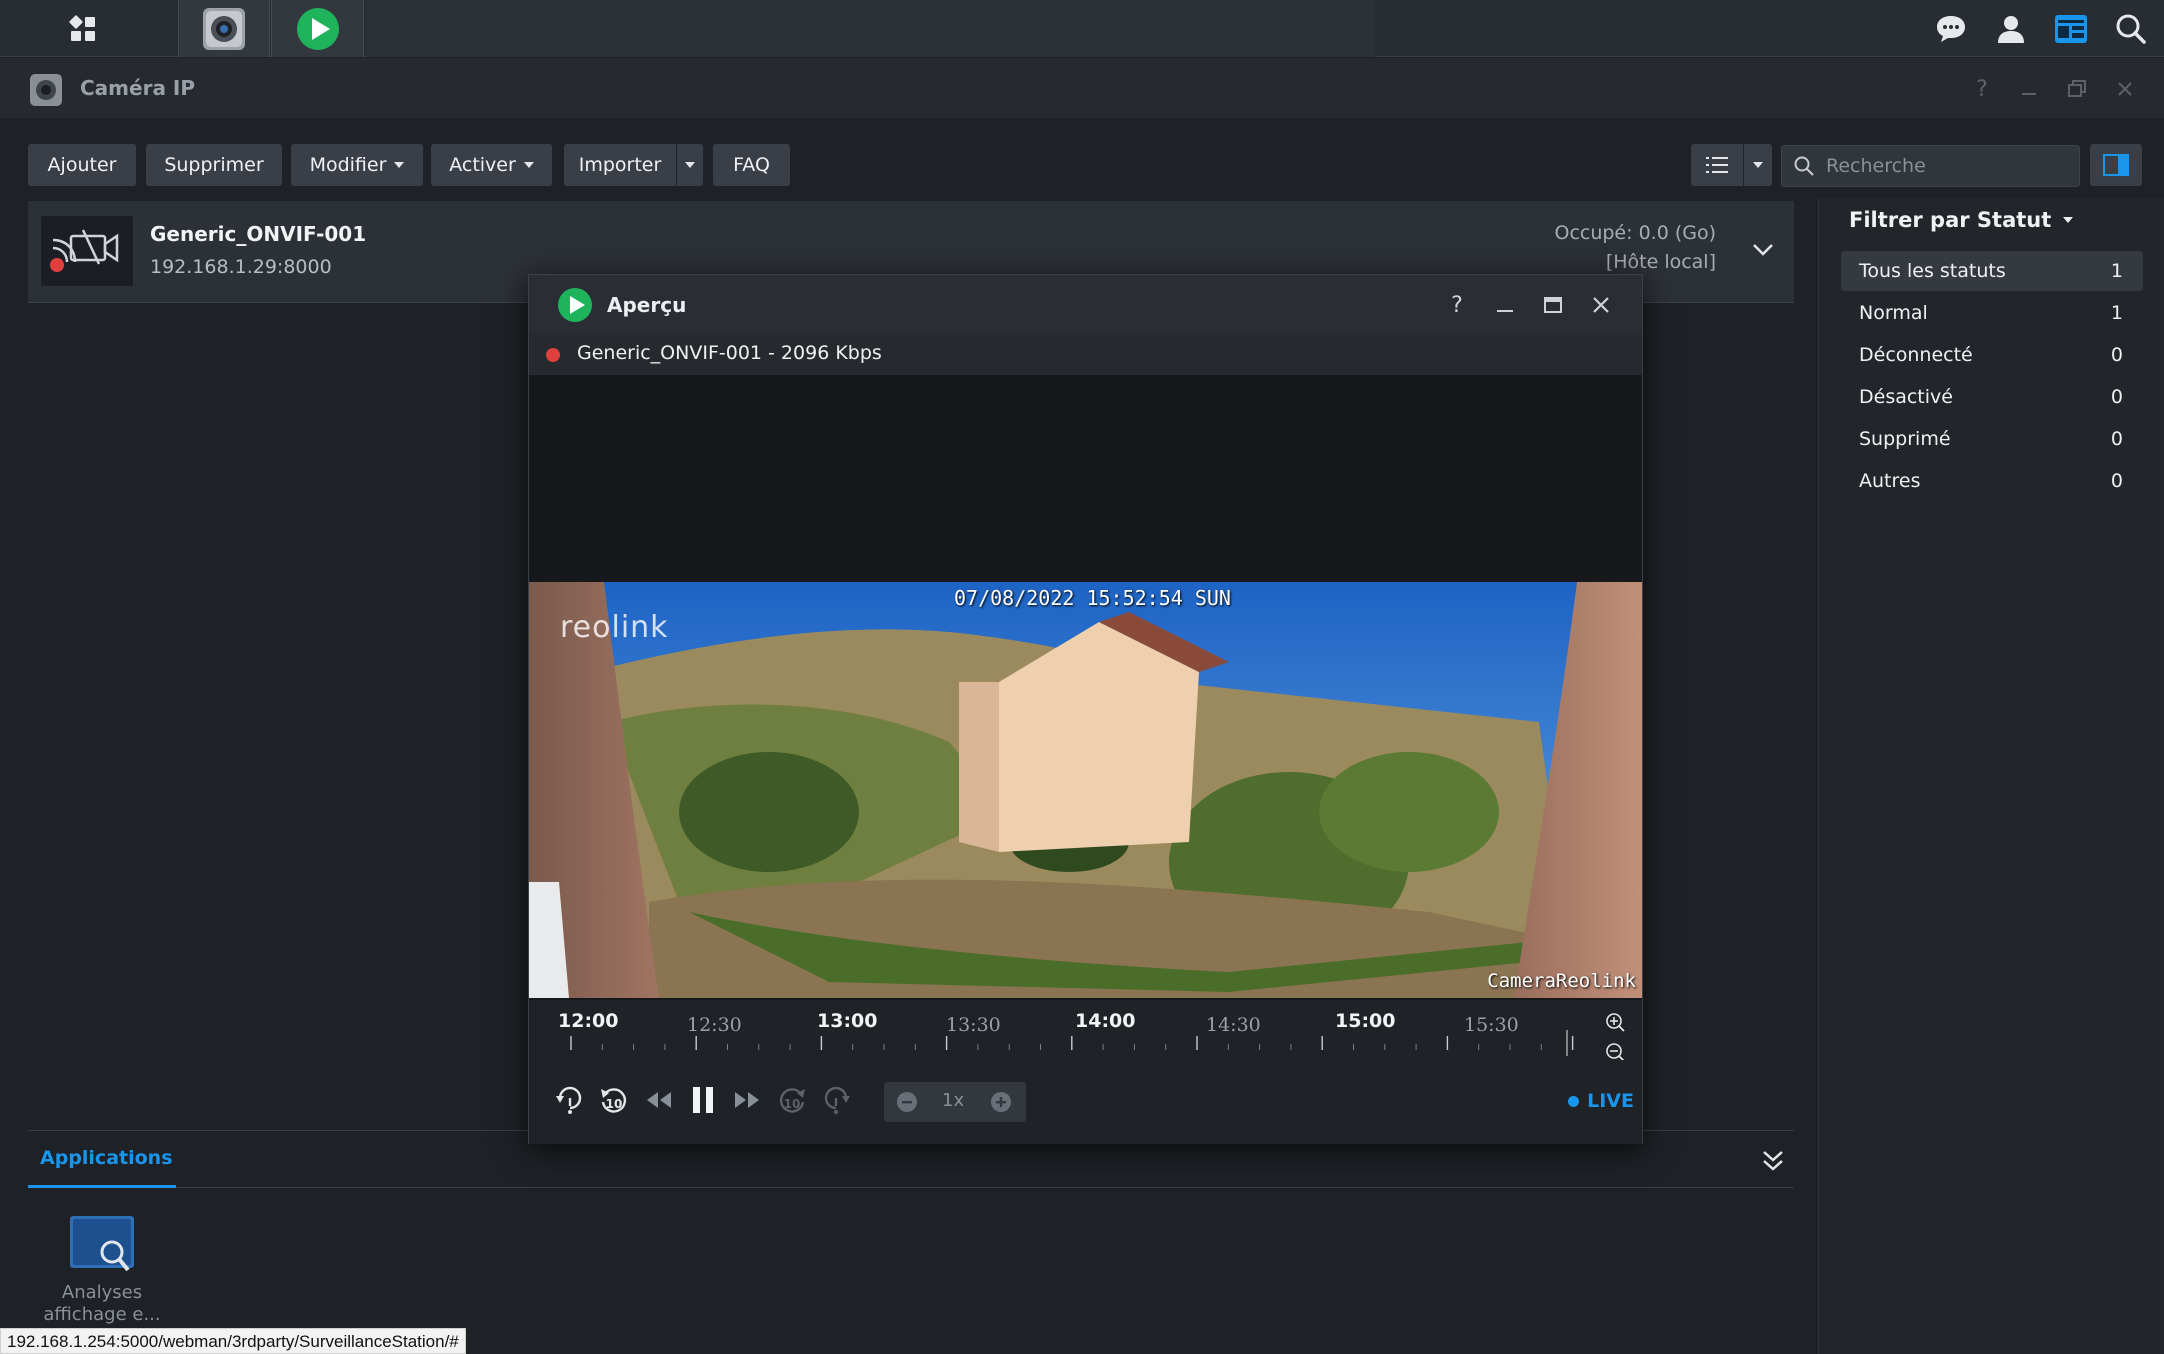 Image resolution: width=2164 pixels, height=1354 pixels. I want to click on timeline-label: 14:00, so click(1105, 1021).